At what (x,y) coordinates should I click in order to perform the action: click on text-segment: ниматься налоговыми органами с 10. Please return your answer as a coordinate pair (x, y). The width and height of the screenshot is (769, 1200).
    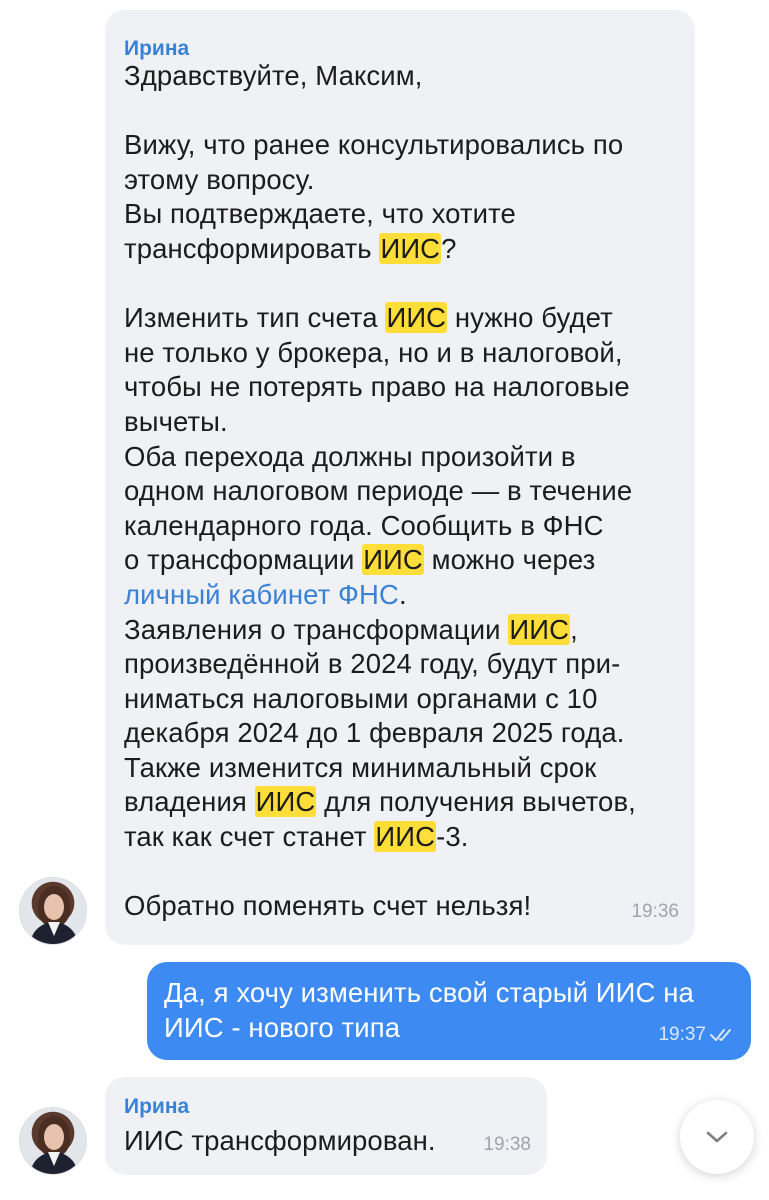
    Looking at the image, I should click on (361, 698).